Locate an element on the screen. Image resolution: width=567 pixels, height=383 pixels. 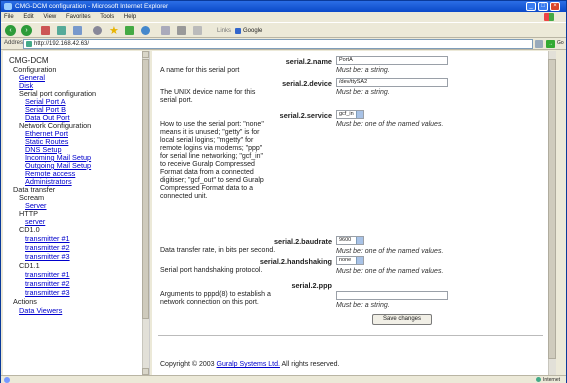
content-scrollbar is located at coordinates (552, 213).